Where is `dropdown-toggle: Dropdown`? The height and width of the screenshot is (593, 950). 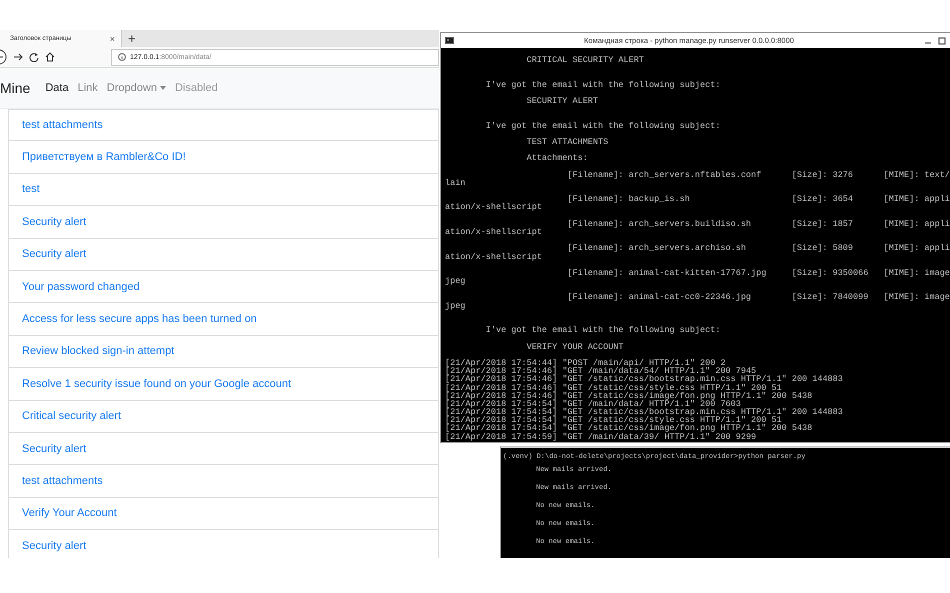
dropdown-toggle: Dropdown is located at coordinates (136, 88).